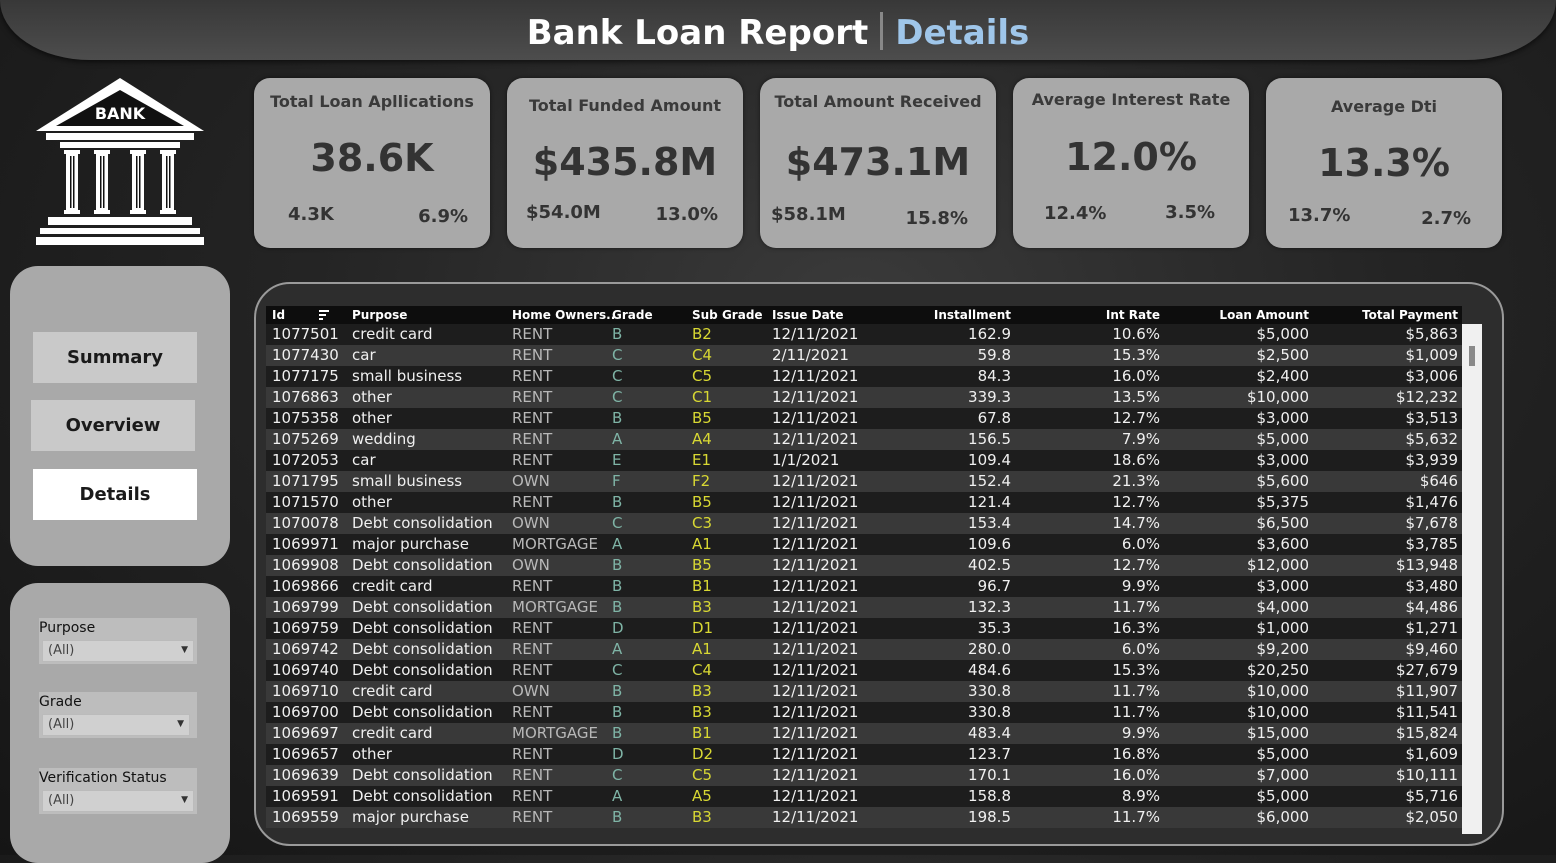 Image resolution: width=1556 pixels, height=863 pixels. Describe the element at coordinates (372, 397) in the screenshot. I see `col-purpose-cell: other` at that location.